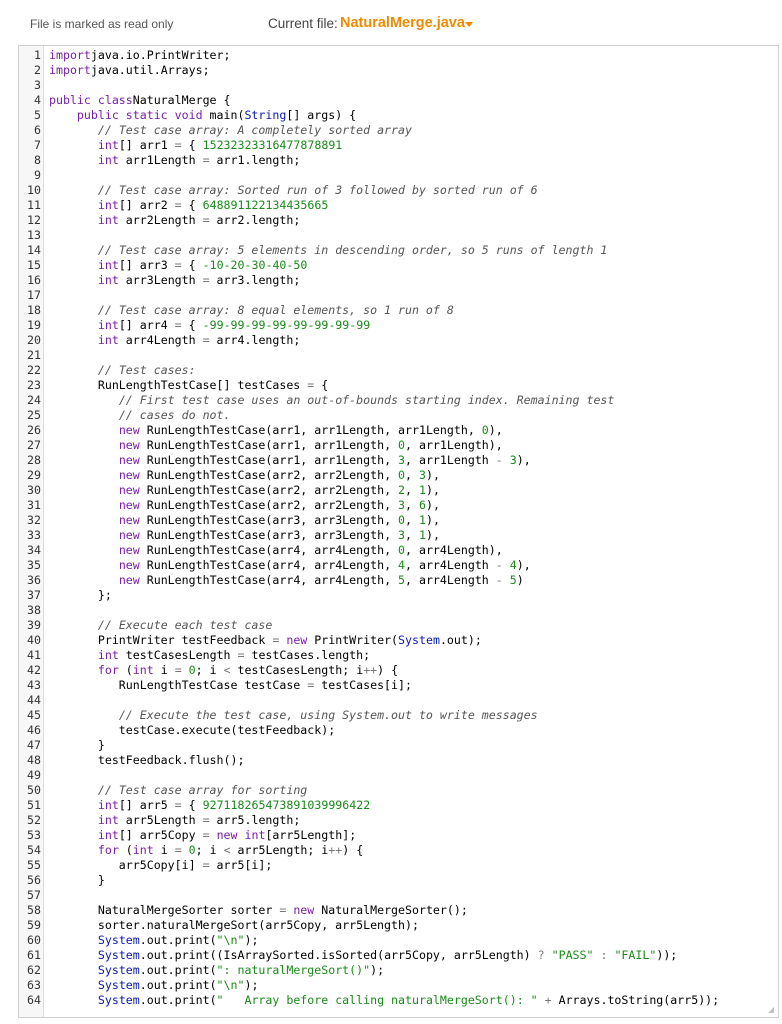  Describe the element at coordinates (108, 220) in the screenshot. I see `code-token: int` at that location.